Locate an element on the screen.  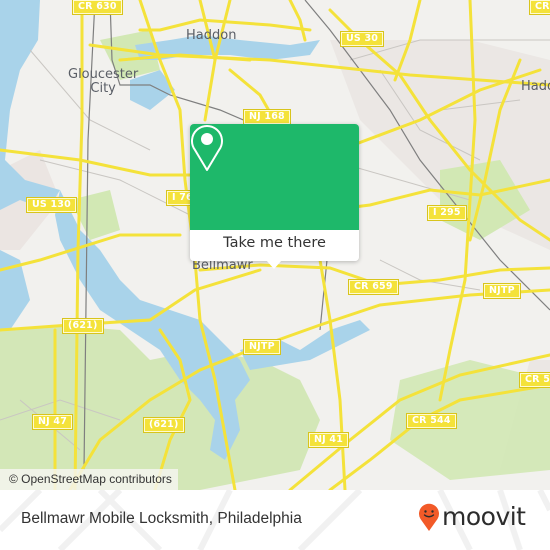
take-me-there-button: Take me there is located at coordinates (274, 245).